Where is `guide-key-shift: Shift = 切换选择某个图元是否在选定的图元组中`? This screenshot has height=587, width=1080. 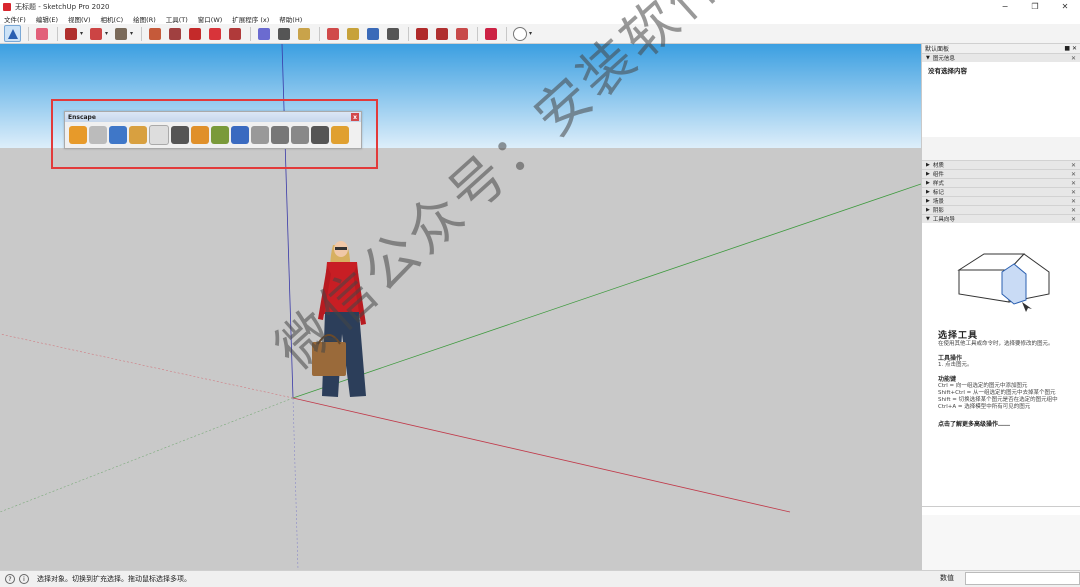 guide-key-shift: Shift = 切换选择某个图元是否在选定的图元组中 is located at coordinates (998, 400).